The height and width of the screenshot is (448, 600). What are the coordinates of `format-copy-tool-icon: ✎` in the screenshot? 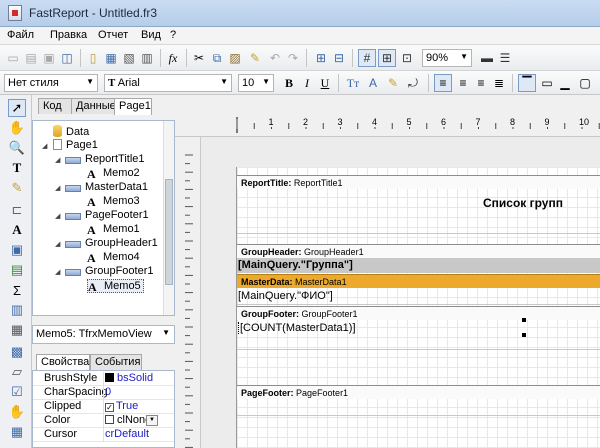 It's located at (17, 188).